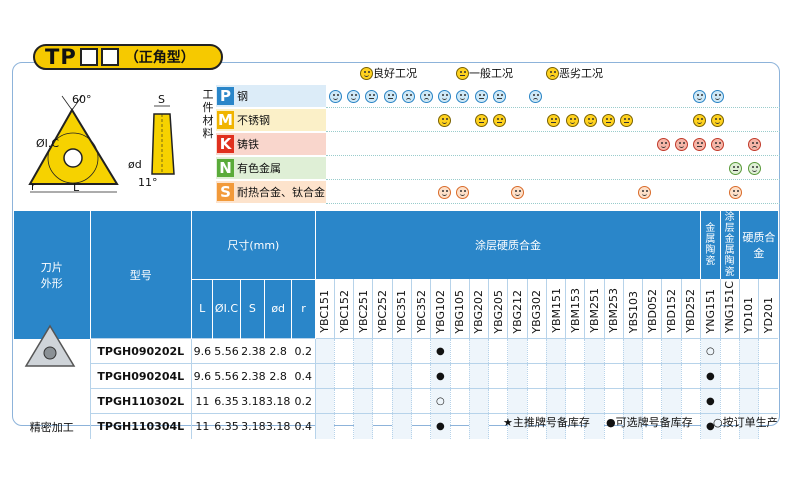  What do you see at coordinates (82, 99) in the screenshot?
I see `angle-label: 60°` at bounding box center [82, 99].